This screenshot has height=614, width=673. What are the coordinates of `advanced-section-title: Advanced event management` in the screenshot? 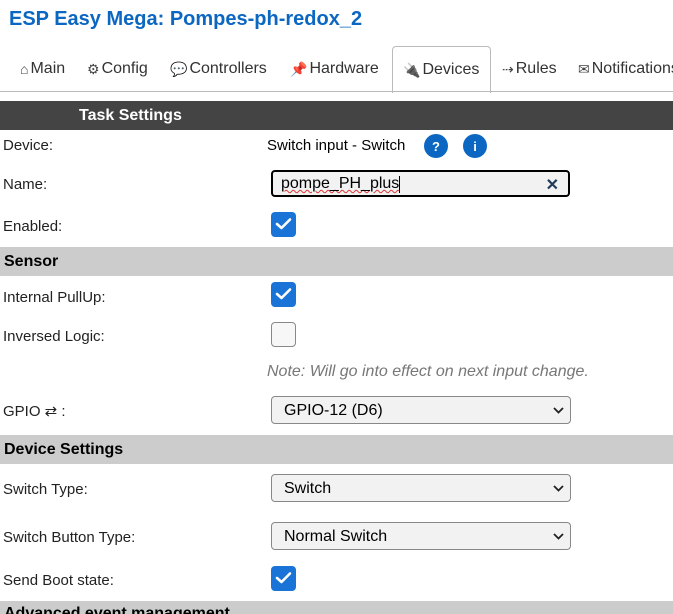 It's located at (117, 609).